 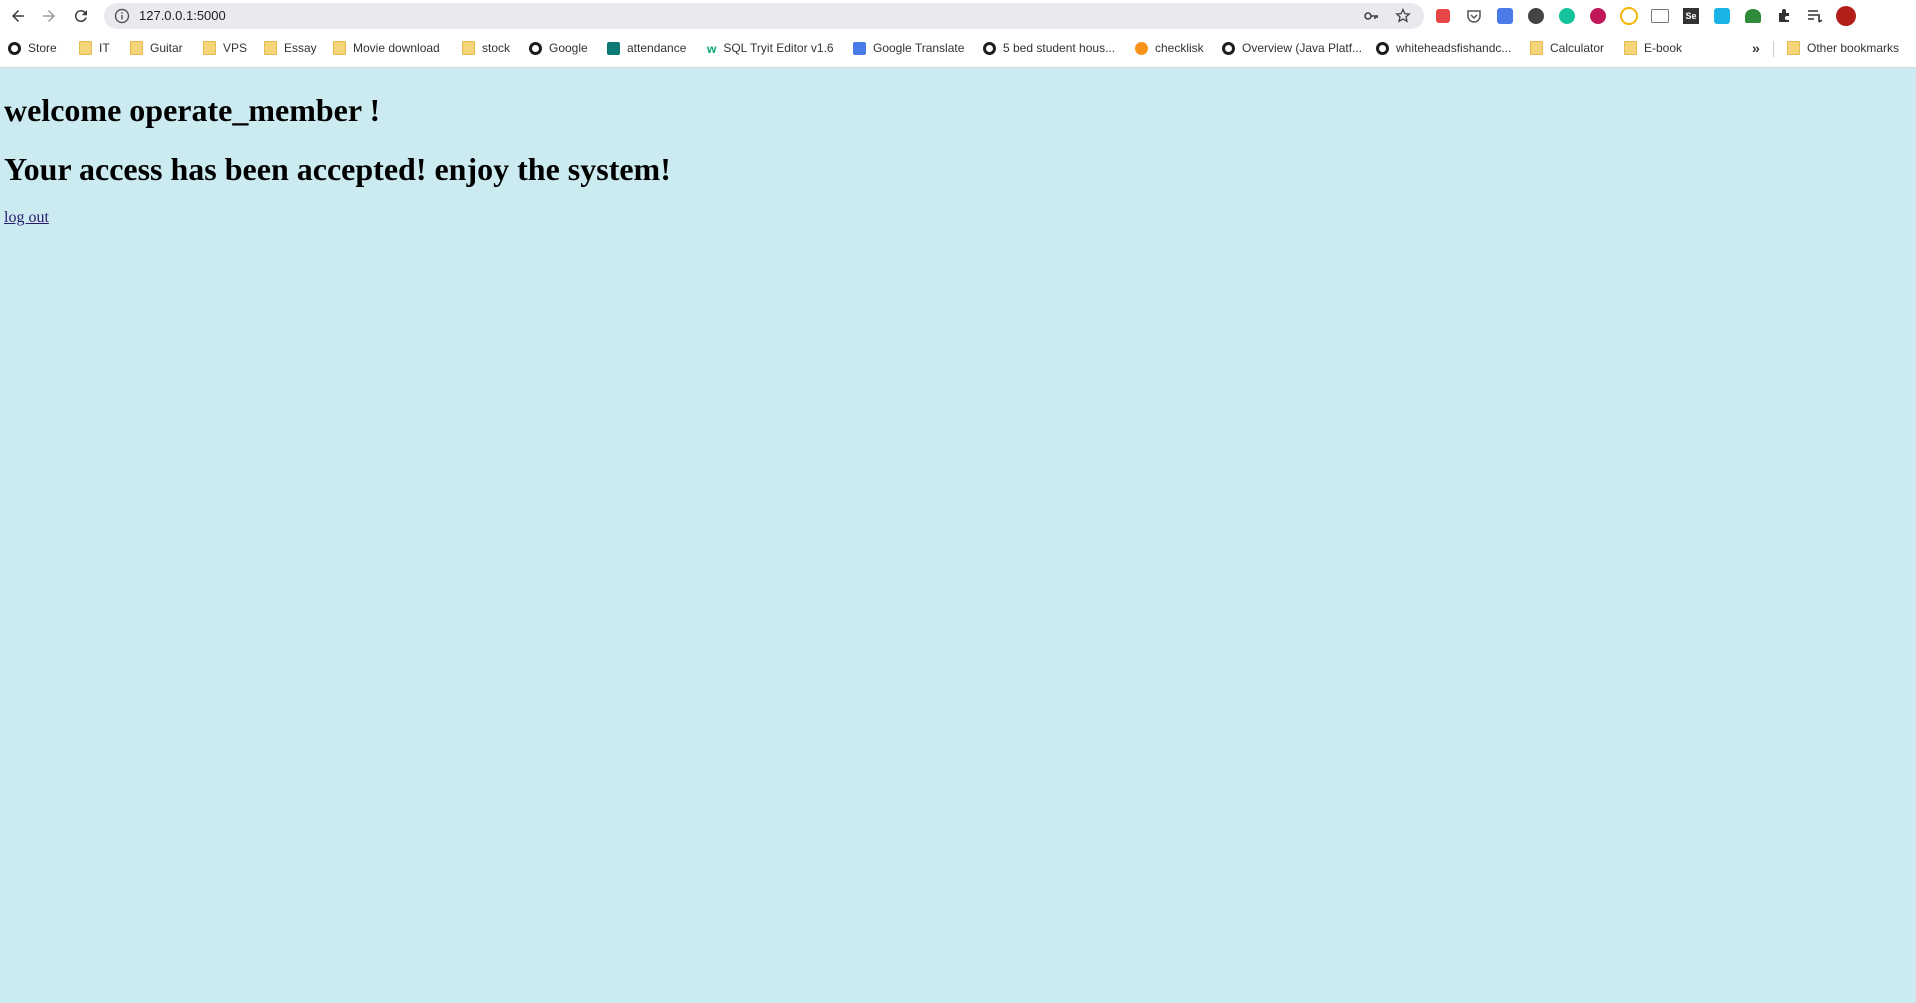 What do you see at coordinates (919, 48) in the screenshot?
I see `bookmark-label: Google Translate` at bounding box center [919, 48].